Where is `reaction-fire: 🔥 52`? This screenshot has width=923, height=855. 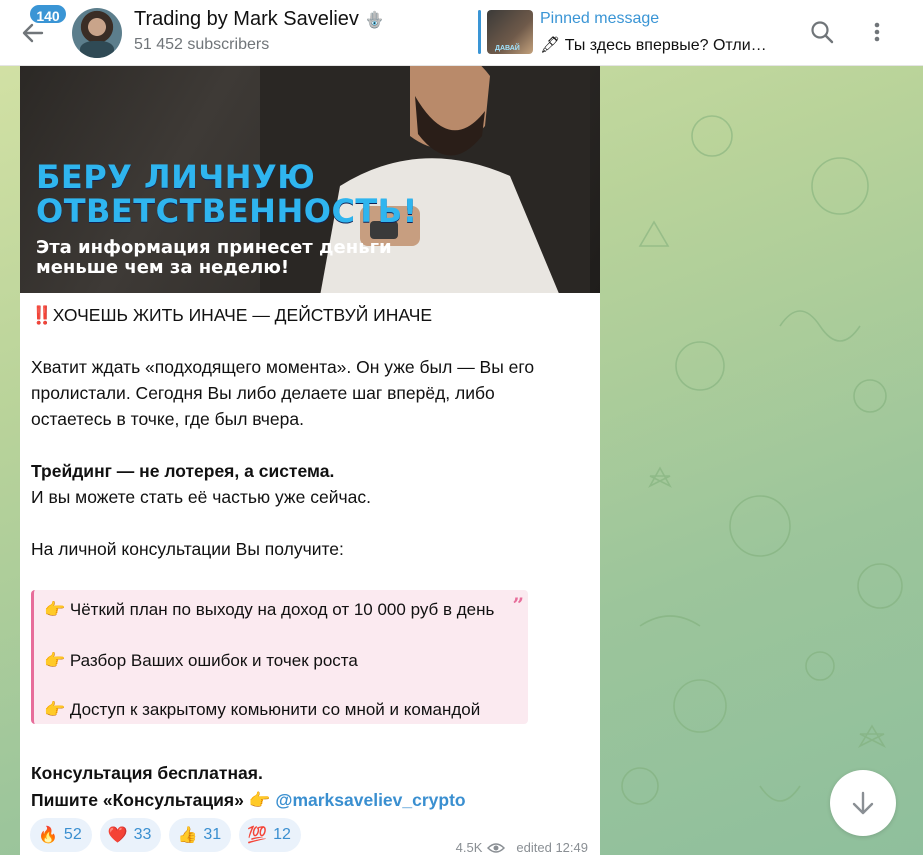
reaction-fire: 🔥 52 is located at coordinates (61, 835).